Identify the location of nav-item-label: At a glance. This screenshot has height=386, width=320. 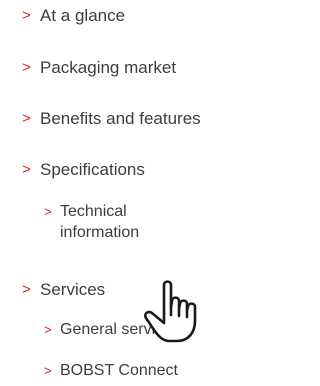
(83, 15).